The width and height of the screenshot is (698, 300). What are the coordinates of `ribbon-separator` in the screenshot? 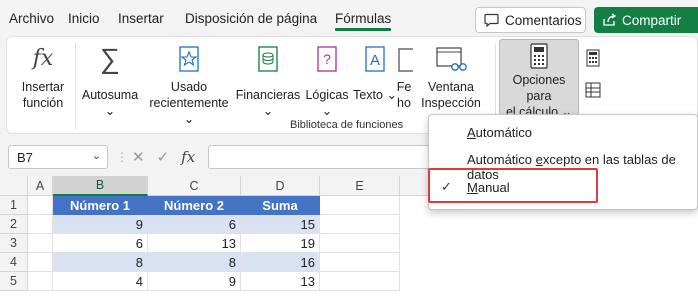 It's located at (75, 86).